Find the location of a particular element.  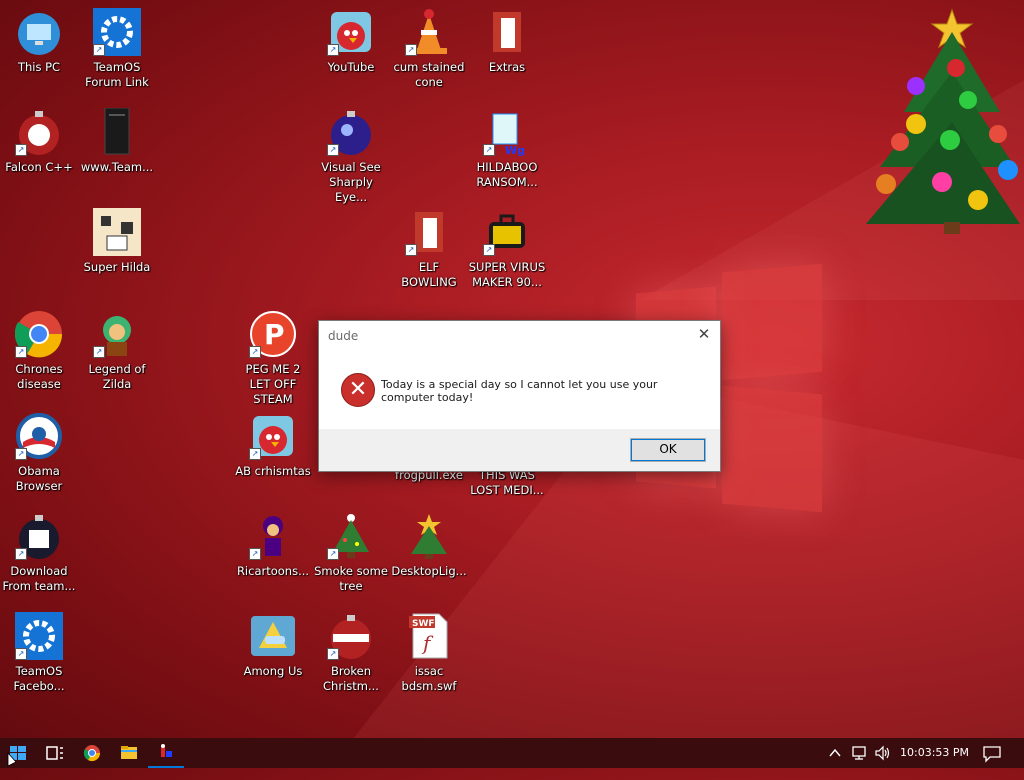

icon-label: Chrones disease is located at coordinates (39, 376).